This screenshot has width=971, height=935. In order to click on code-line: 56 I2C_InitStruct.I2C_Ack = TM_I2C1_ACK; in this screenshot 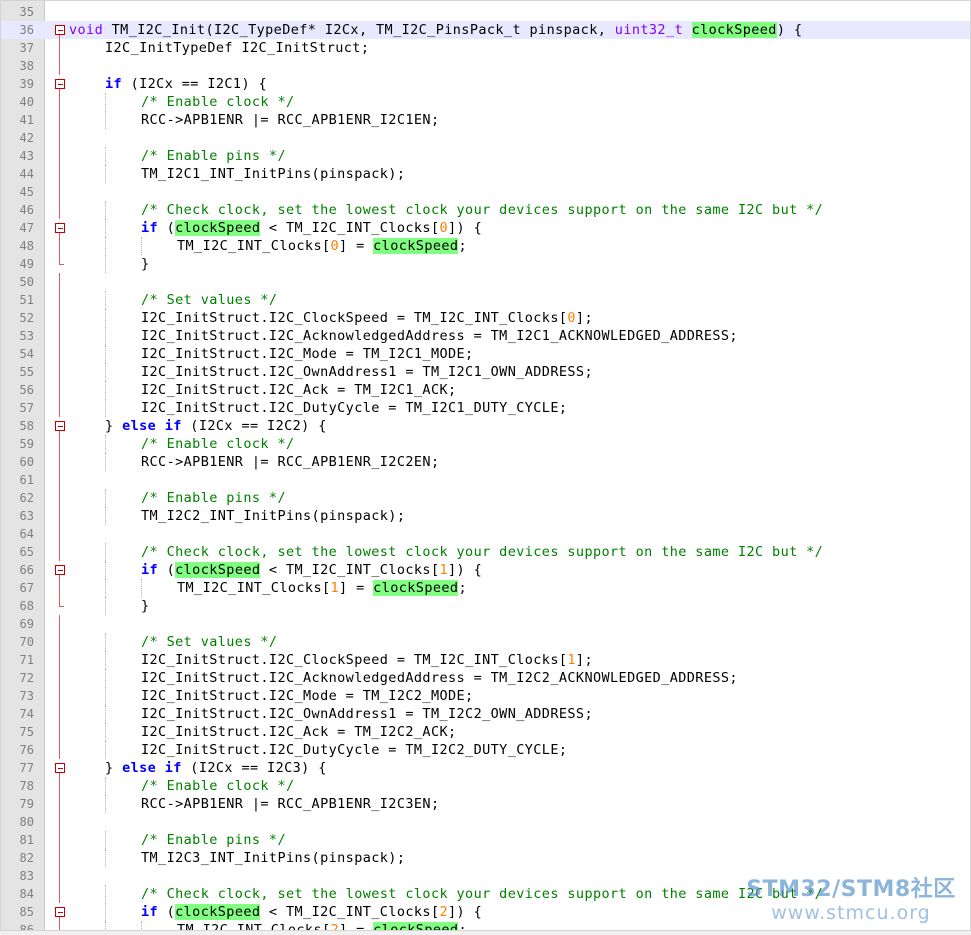, I will do `click(485, 390)`.